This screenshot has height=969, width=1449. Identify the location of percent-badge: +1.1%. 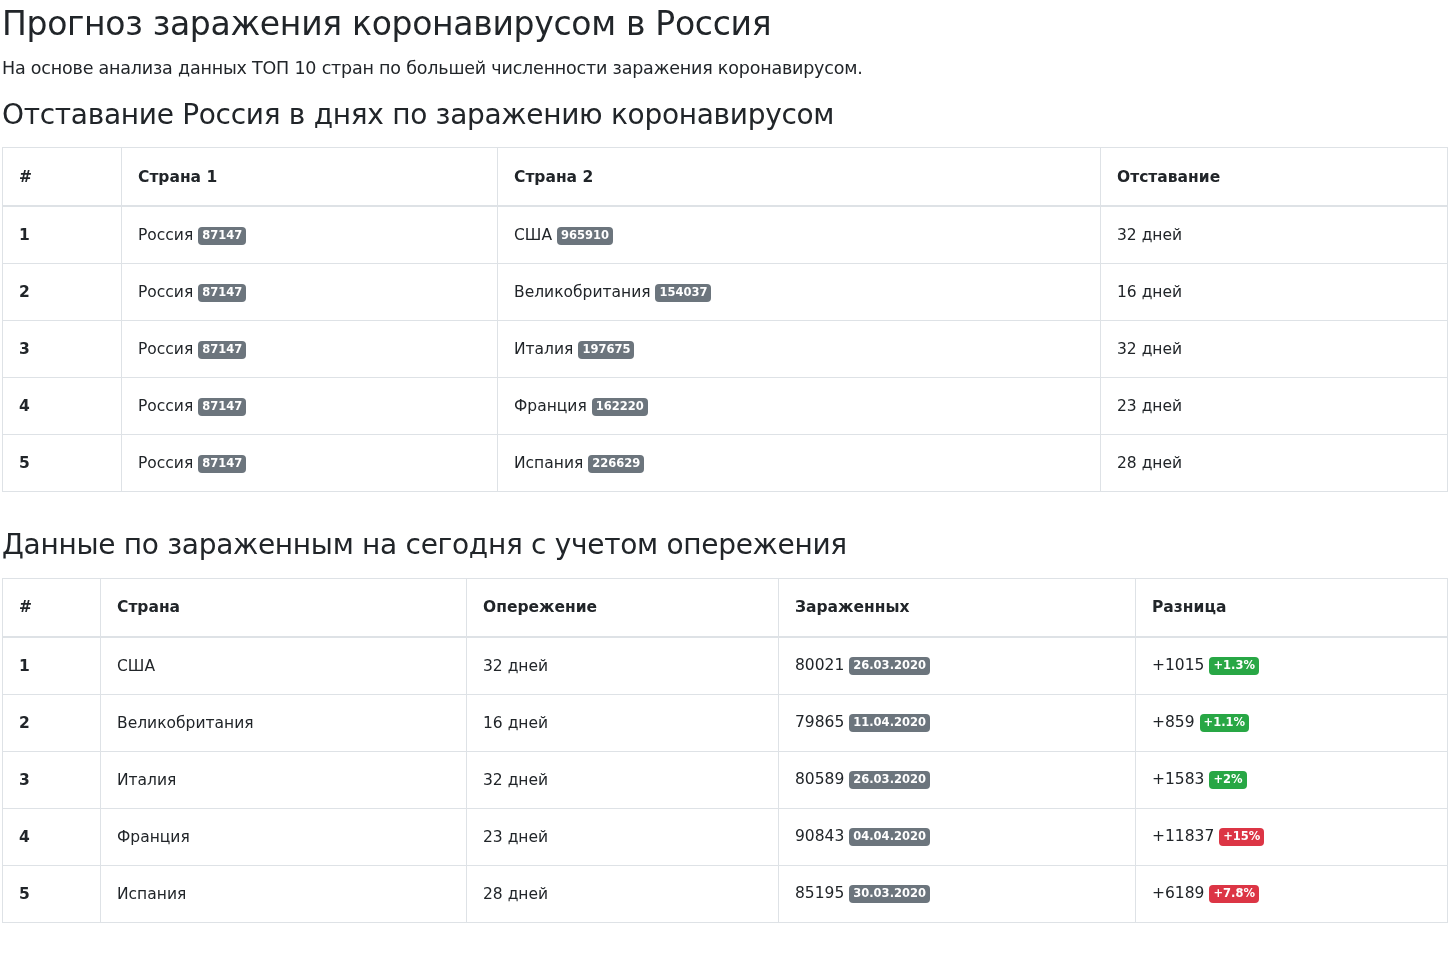
(1224, 723).